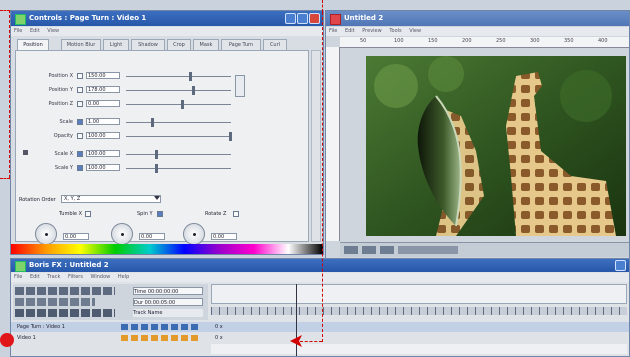  What do you see at coordinates (41, 327) in the screenshot?
I see `track-name: Page Turn : Video 1` at bounding box center [41, 327].